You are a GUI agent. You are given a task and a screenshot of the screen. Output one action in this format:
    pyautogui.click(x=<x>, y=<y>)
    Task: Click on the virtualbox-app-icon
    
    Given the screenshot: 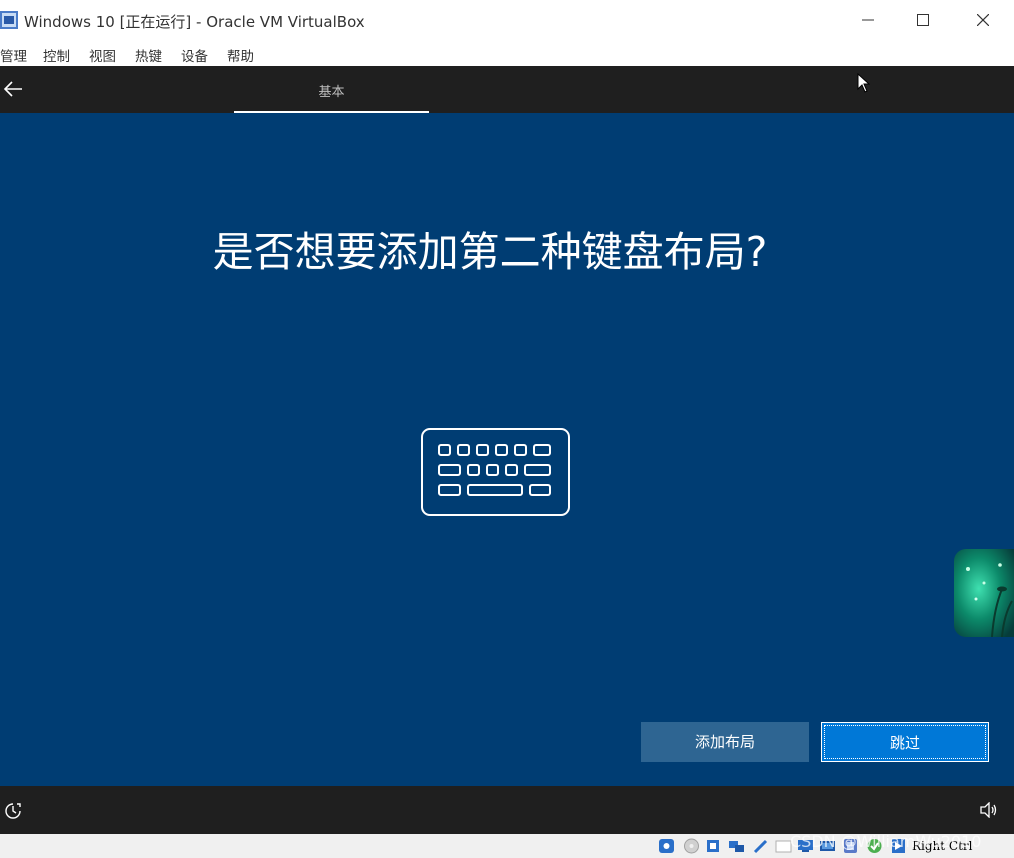 What is the action you would take?
    pyautogui.click(x=9, y=20)
    